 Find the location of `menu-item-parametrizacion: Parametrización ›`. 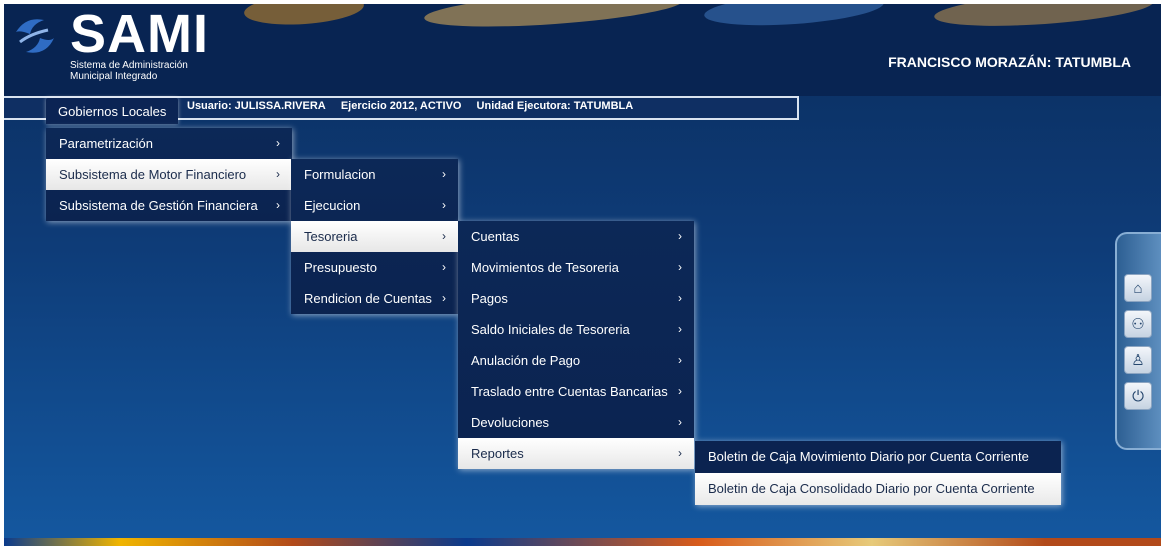

menu-item-parametrizacion: Parametrización › is located at coordinates (169, 143).